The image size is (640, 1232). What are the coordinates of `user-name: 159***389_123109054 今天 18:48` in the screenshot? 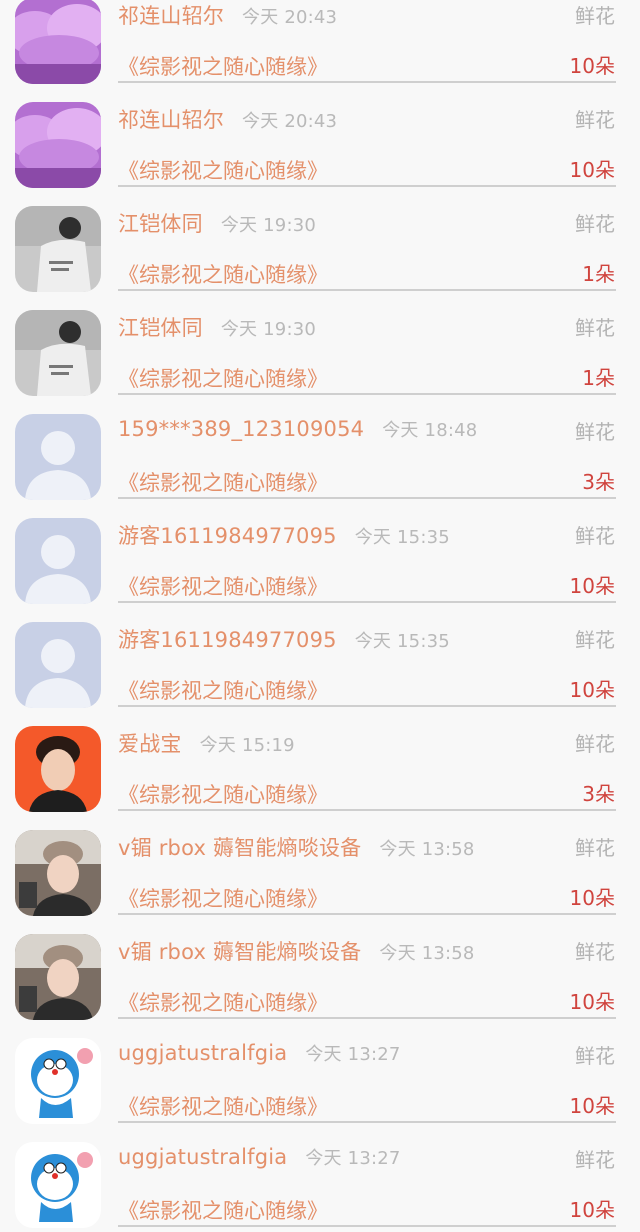 It's located at (297, 429).